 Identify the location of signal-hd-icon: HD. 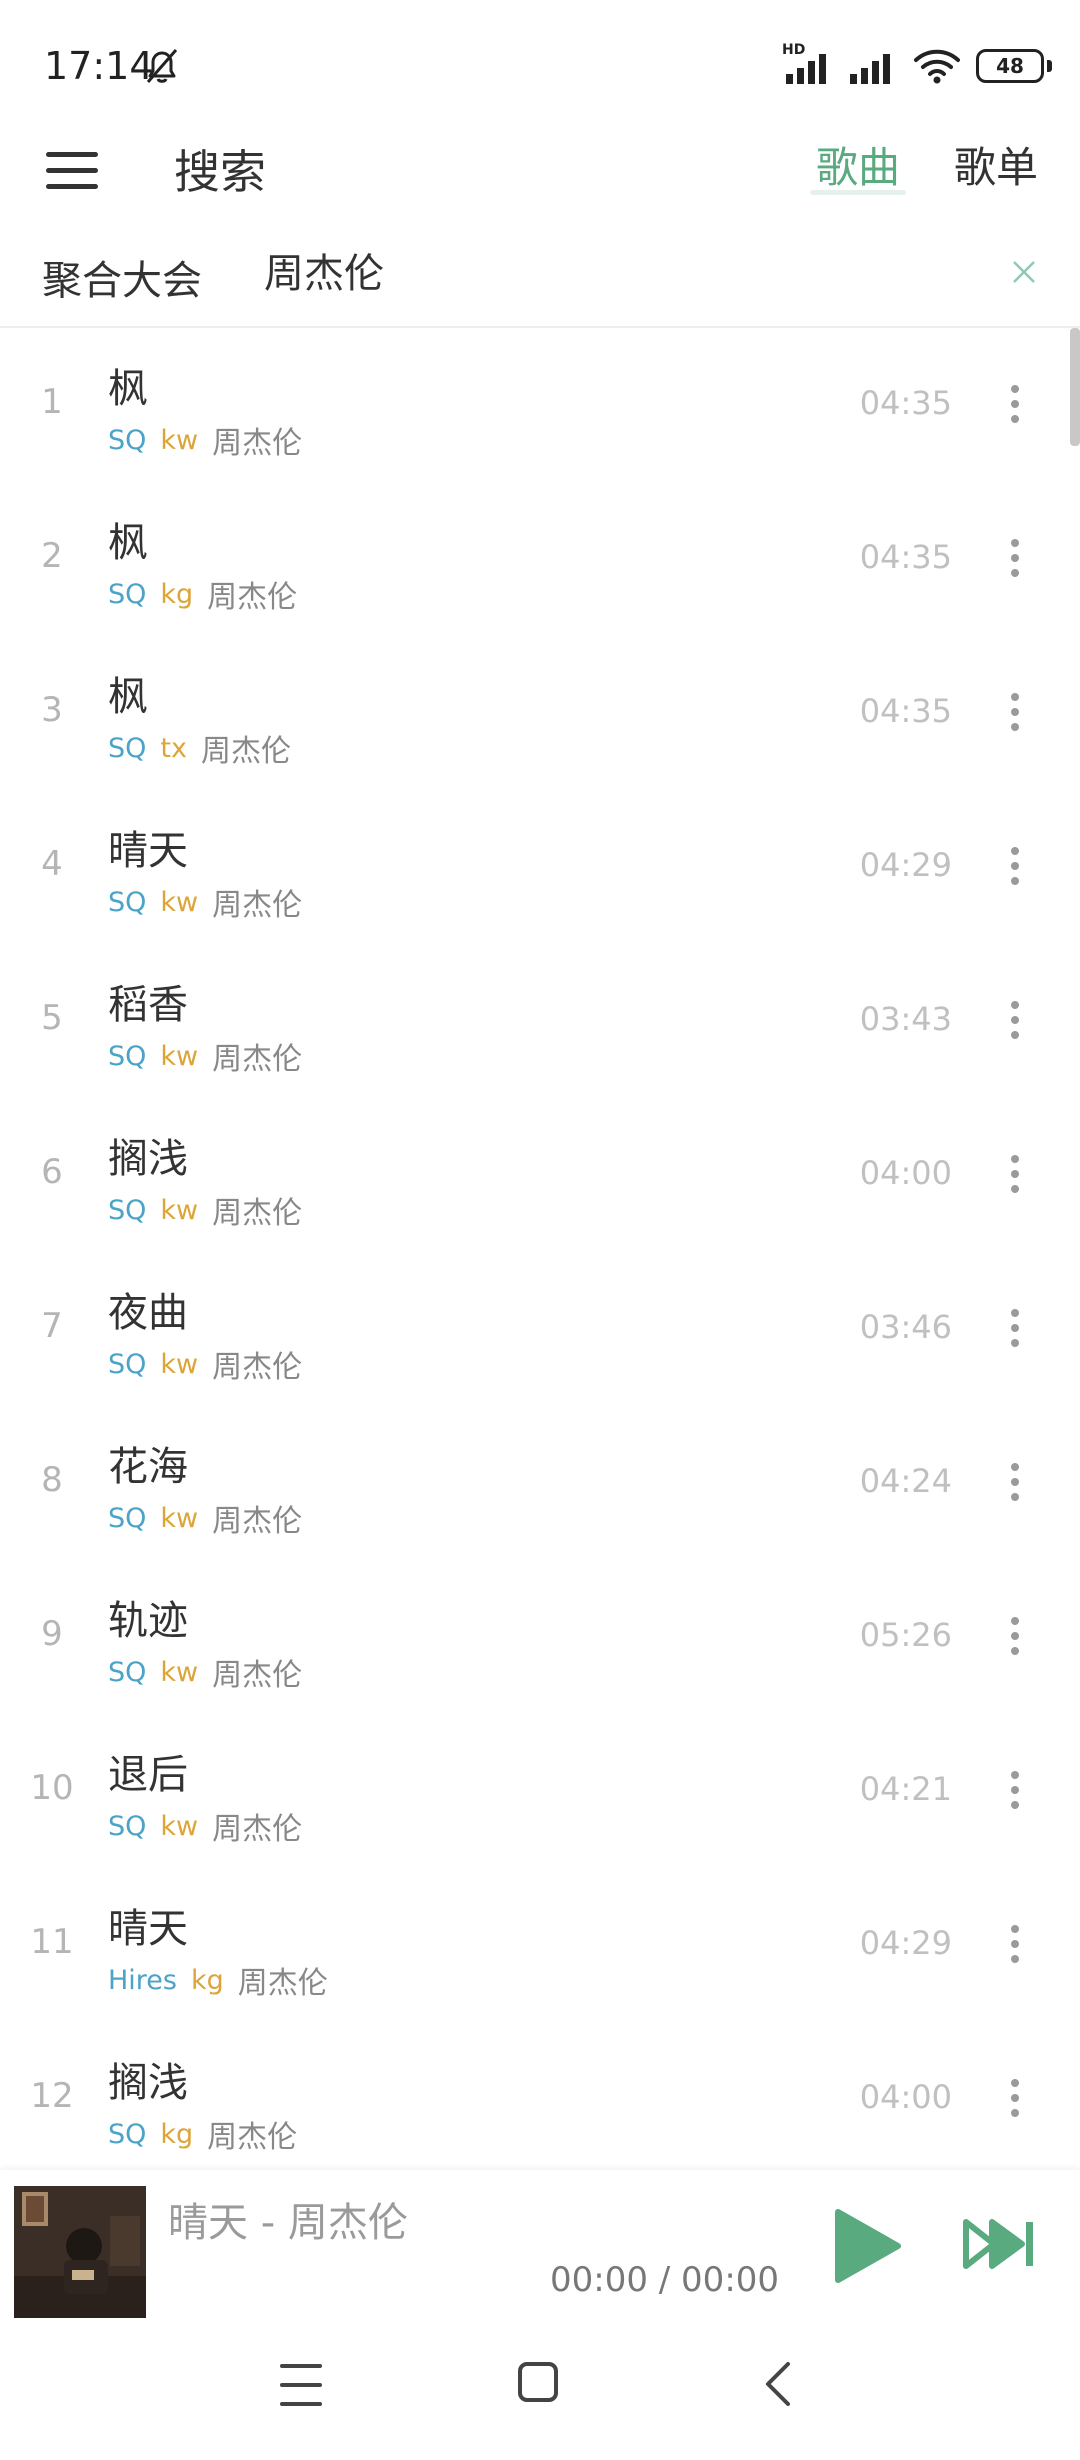
(808, 64).